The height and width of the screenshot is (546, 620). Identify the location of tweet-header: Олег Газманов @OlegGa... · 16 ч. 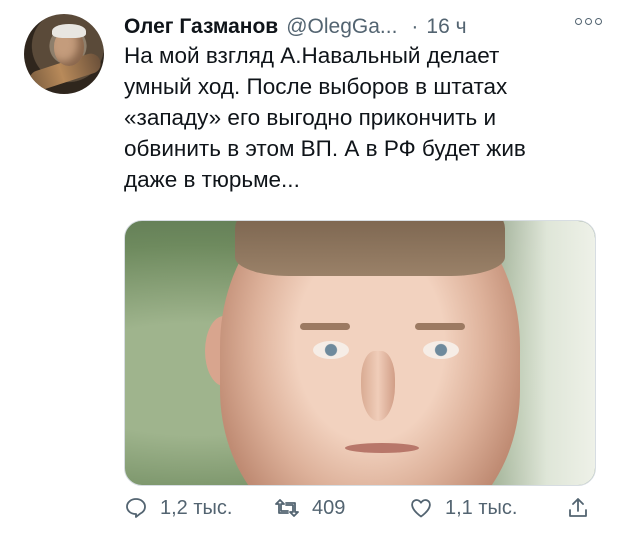
(363, 27).